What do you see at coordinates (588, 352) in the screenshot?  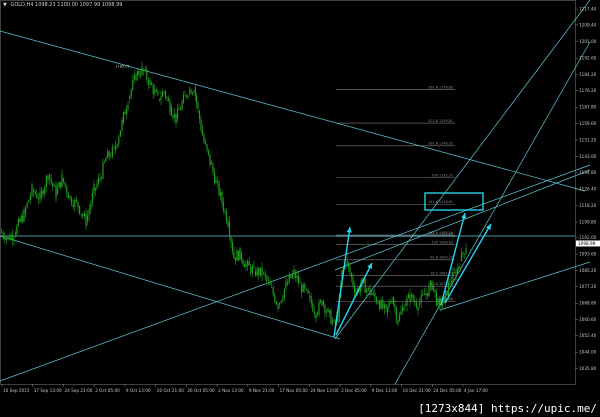 I see `y-axis-label: 1044.00` at bounding box center [588, 352].